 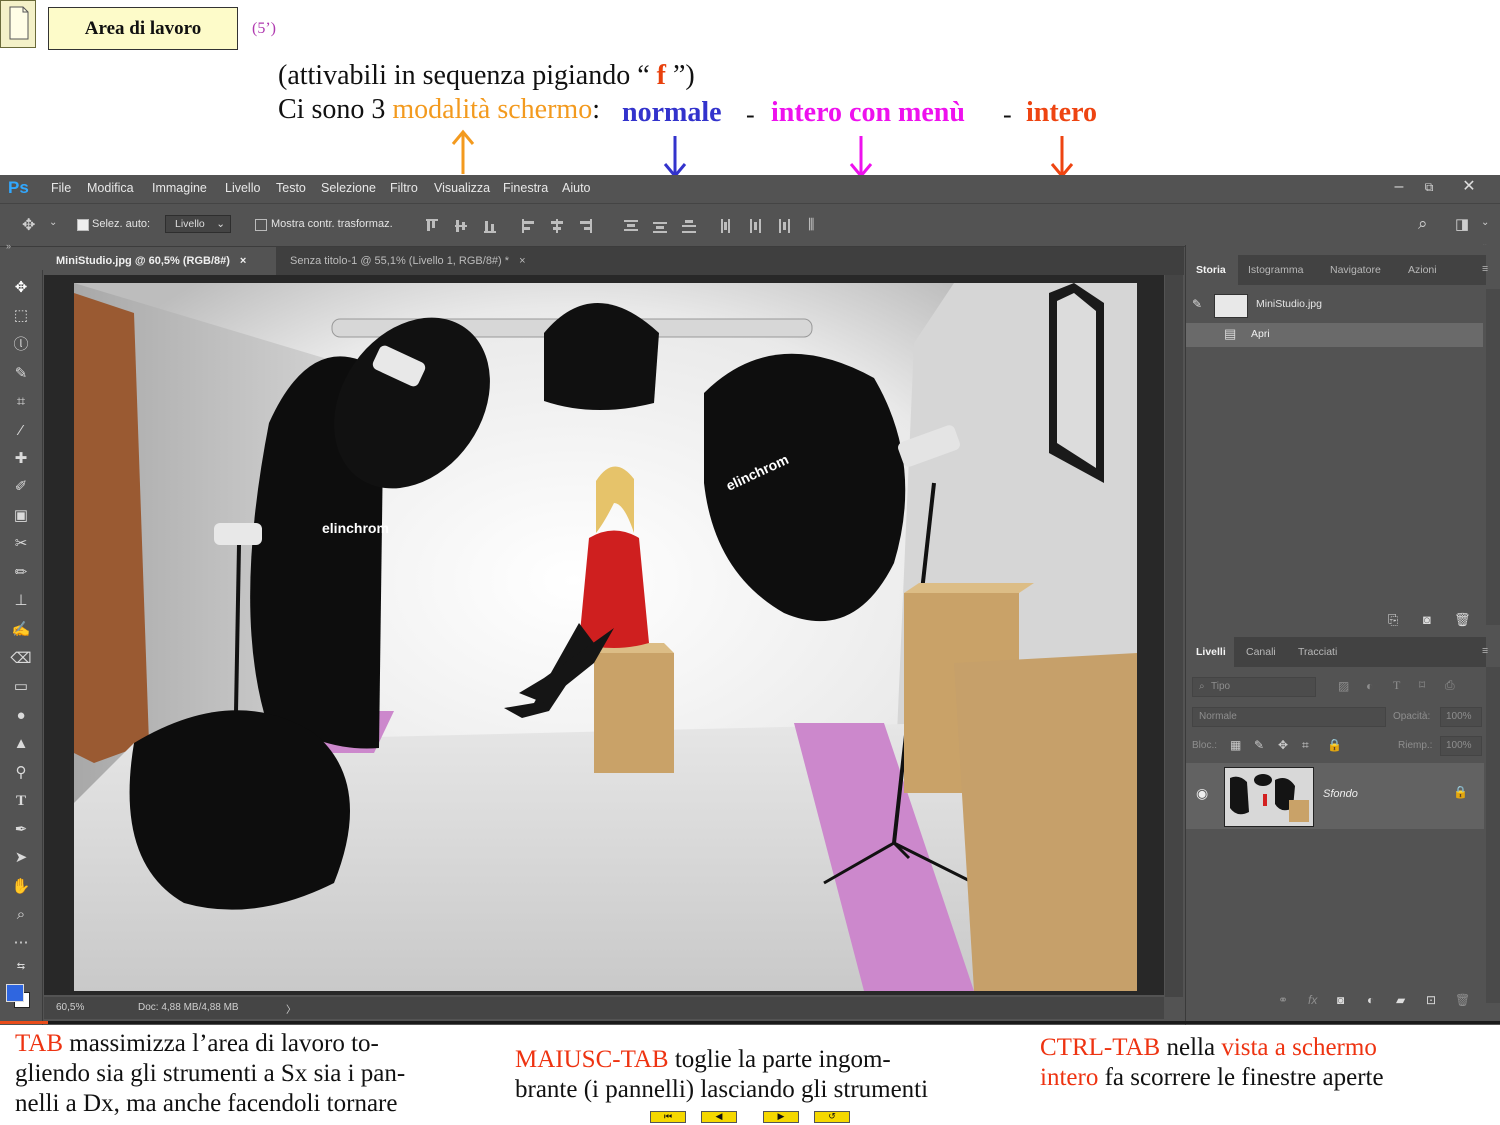 What do you see at coordinates (21, 716) in the screenshot?
I see `blur-tool-icon: ●` at bounding box center [21, 716].